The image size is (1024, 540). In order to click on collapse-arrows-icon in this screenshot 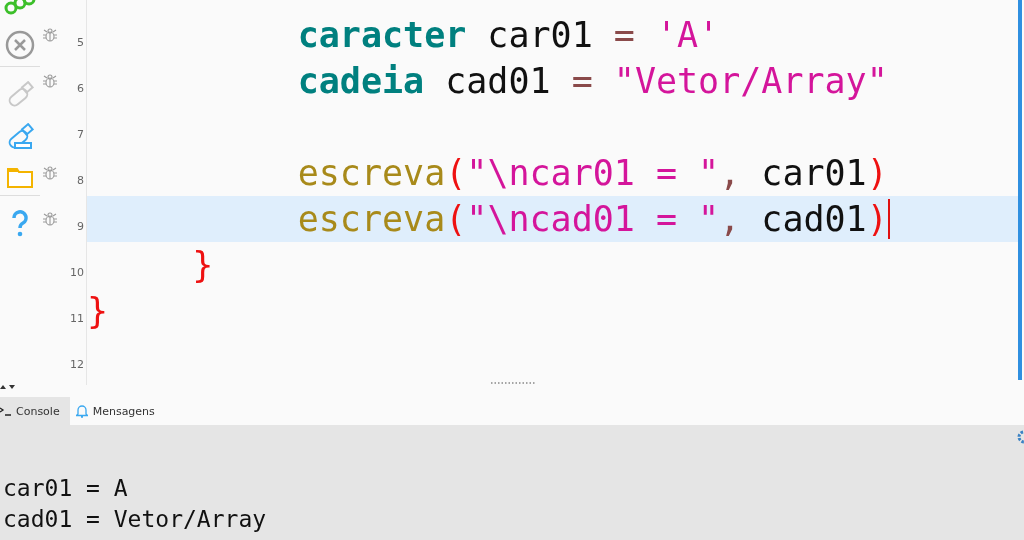, I will do `click(8, 387)`.